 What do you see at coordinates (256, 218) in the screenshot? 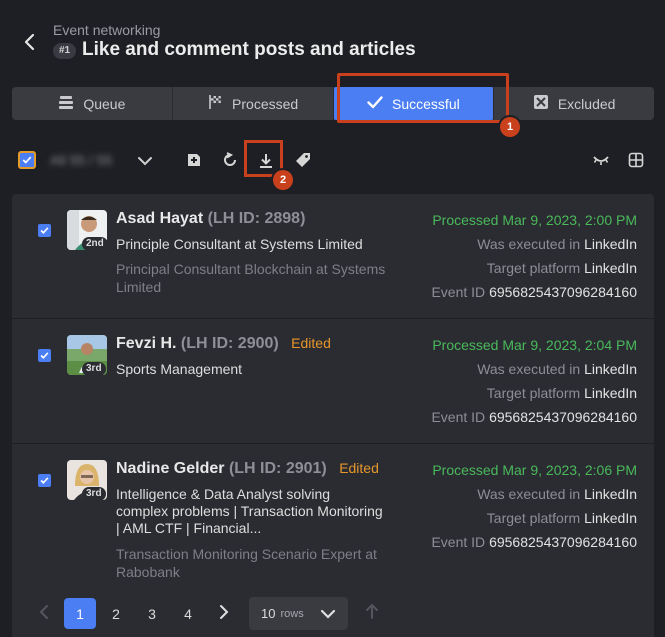
I see `lh-id: (LH ID: 2898)` at bounding box center [256, 218].